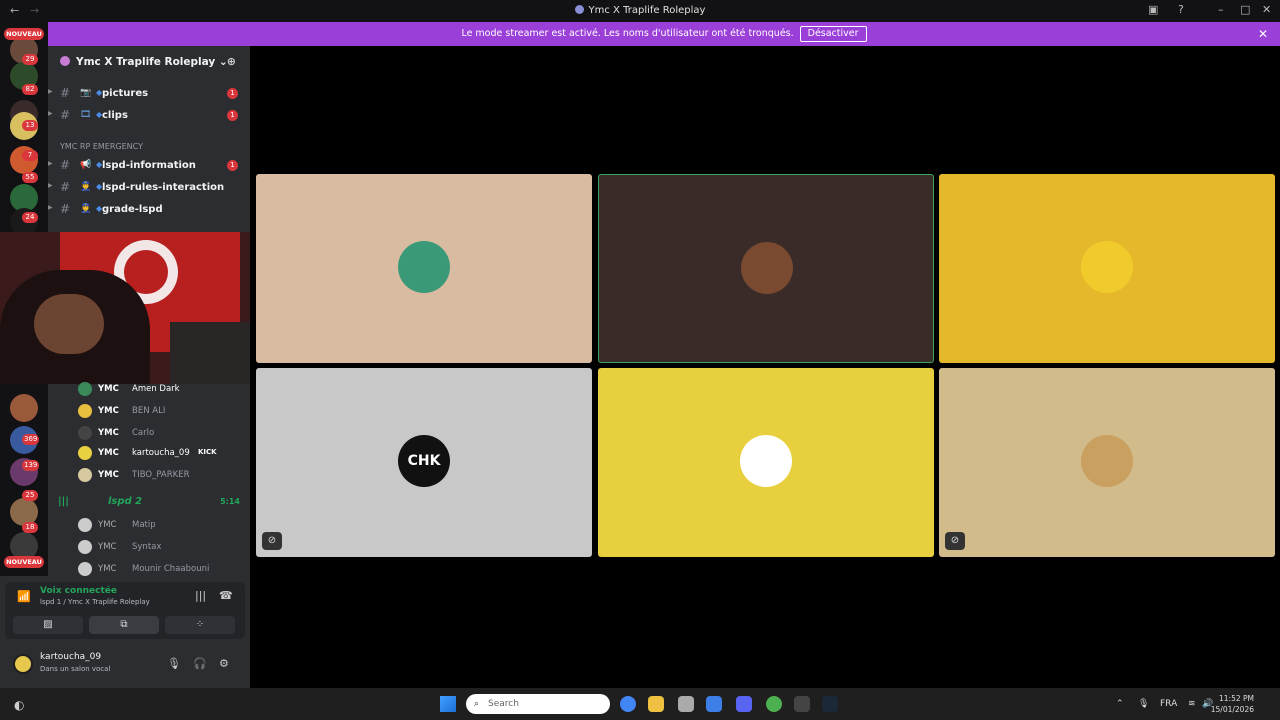 This screenshot has height=720, width=1280. What do you see at coordinates (69, 324) in the screenshot?
I see `streamer-hand` at bounding box center [69, 324].